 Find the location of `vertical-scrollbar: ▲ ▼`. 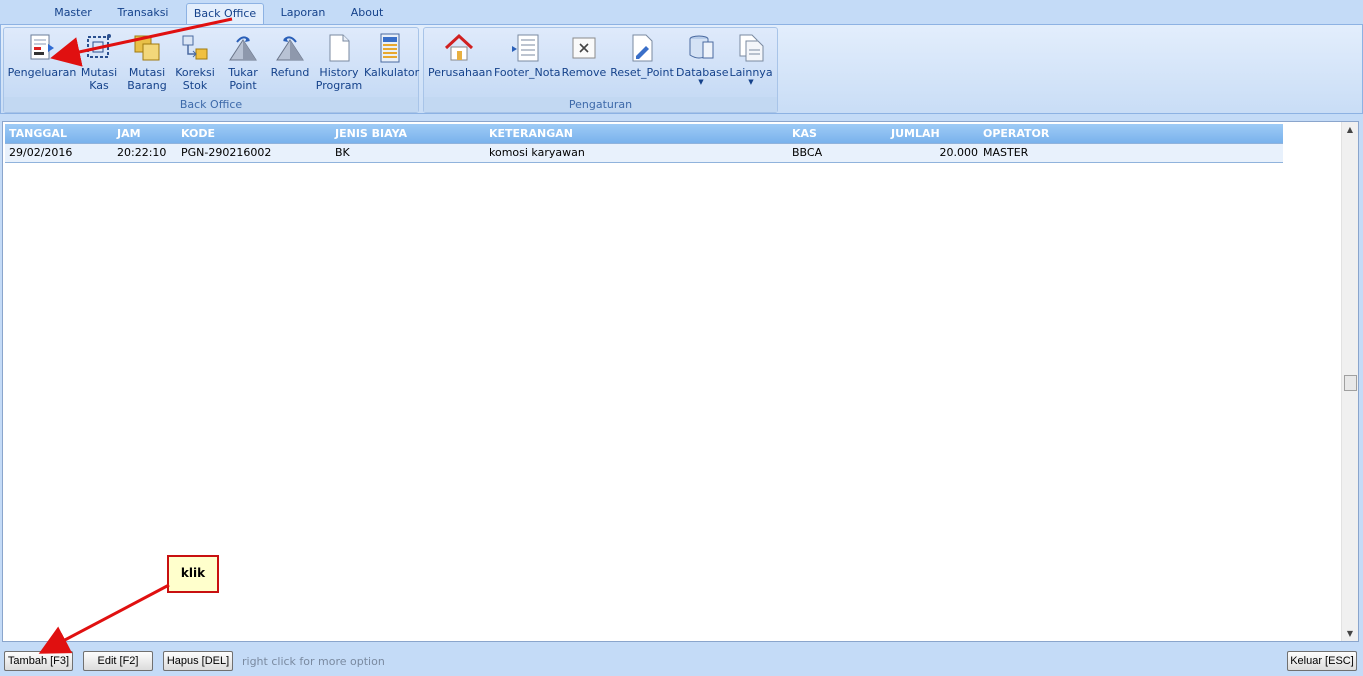

vertical-scrollbar: ▲ ▼ is located at coordinates (1349, 381).